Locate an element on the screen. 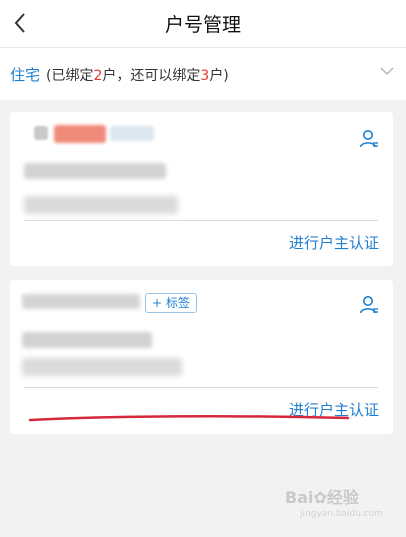 The image size is (406, 537). page-title: 户号管理 is located at coordinates (202, 25).